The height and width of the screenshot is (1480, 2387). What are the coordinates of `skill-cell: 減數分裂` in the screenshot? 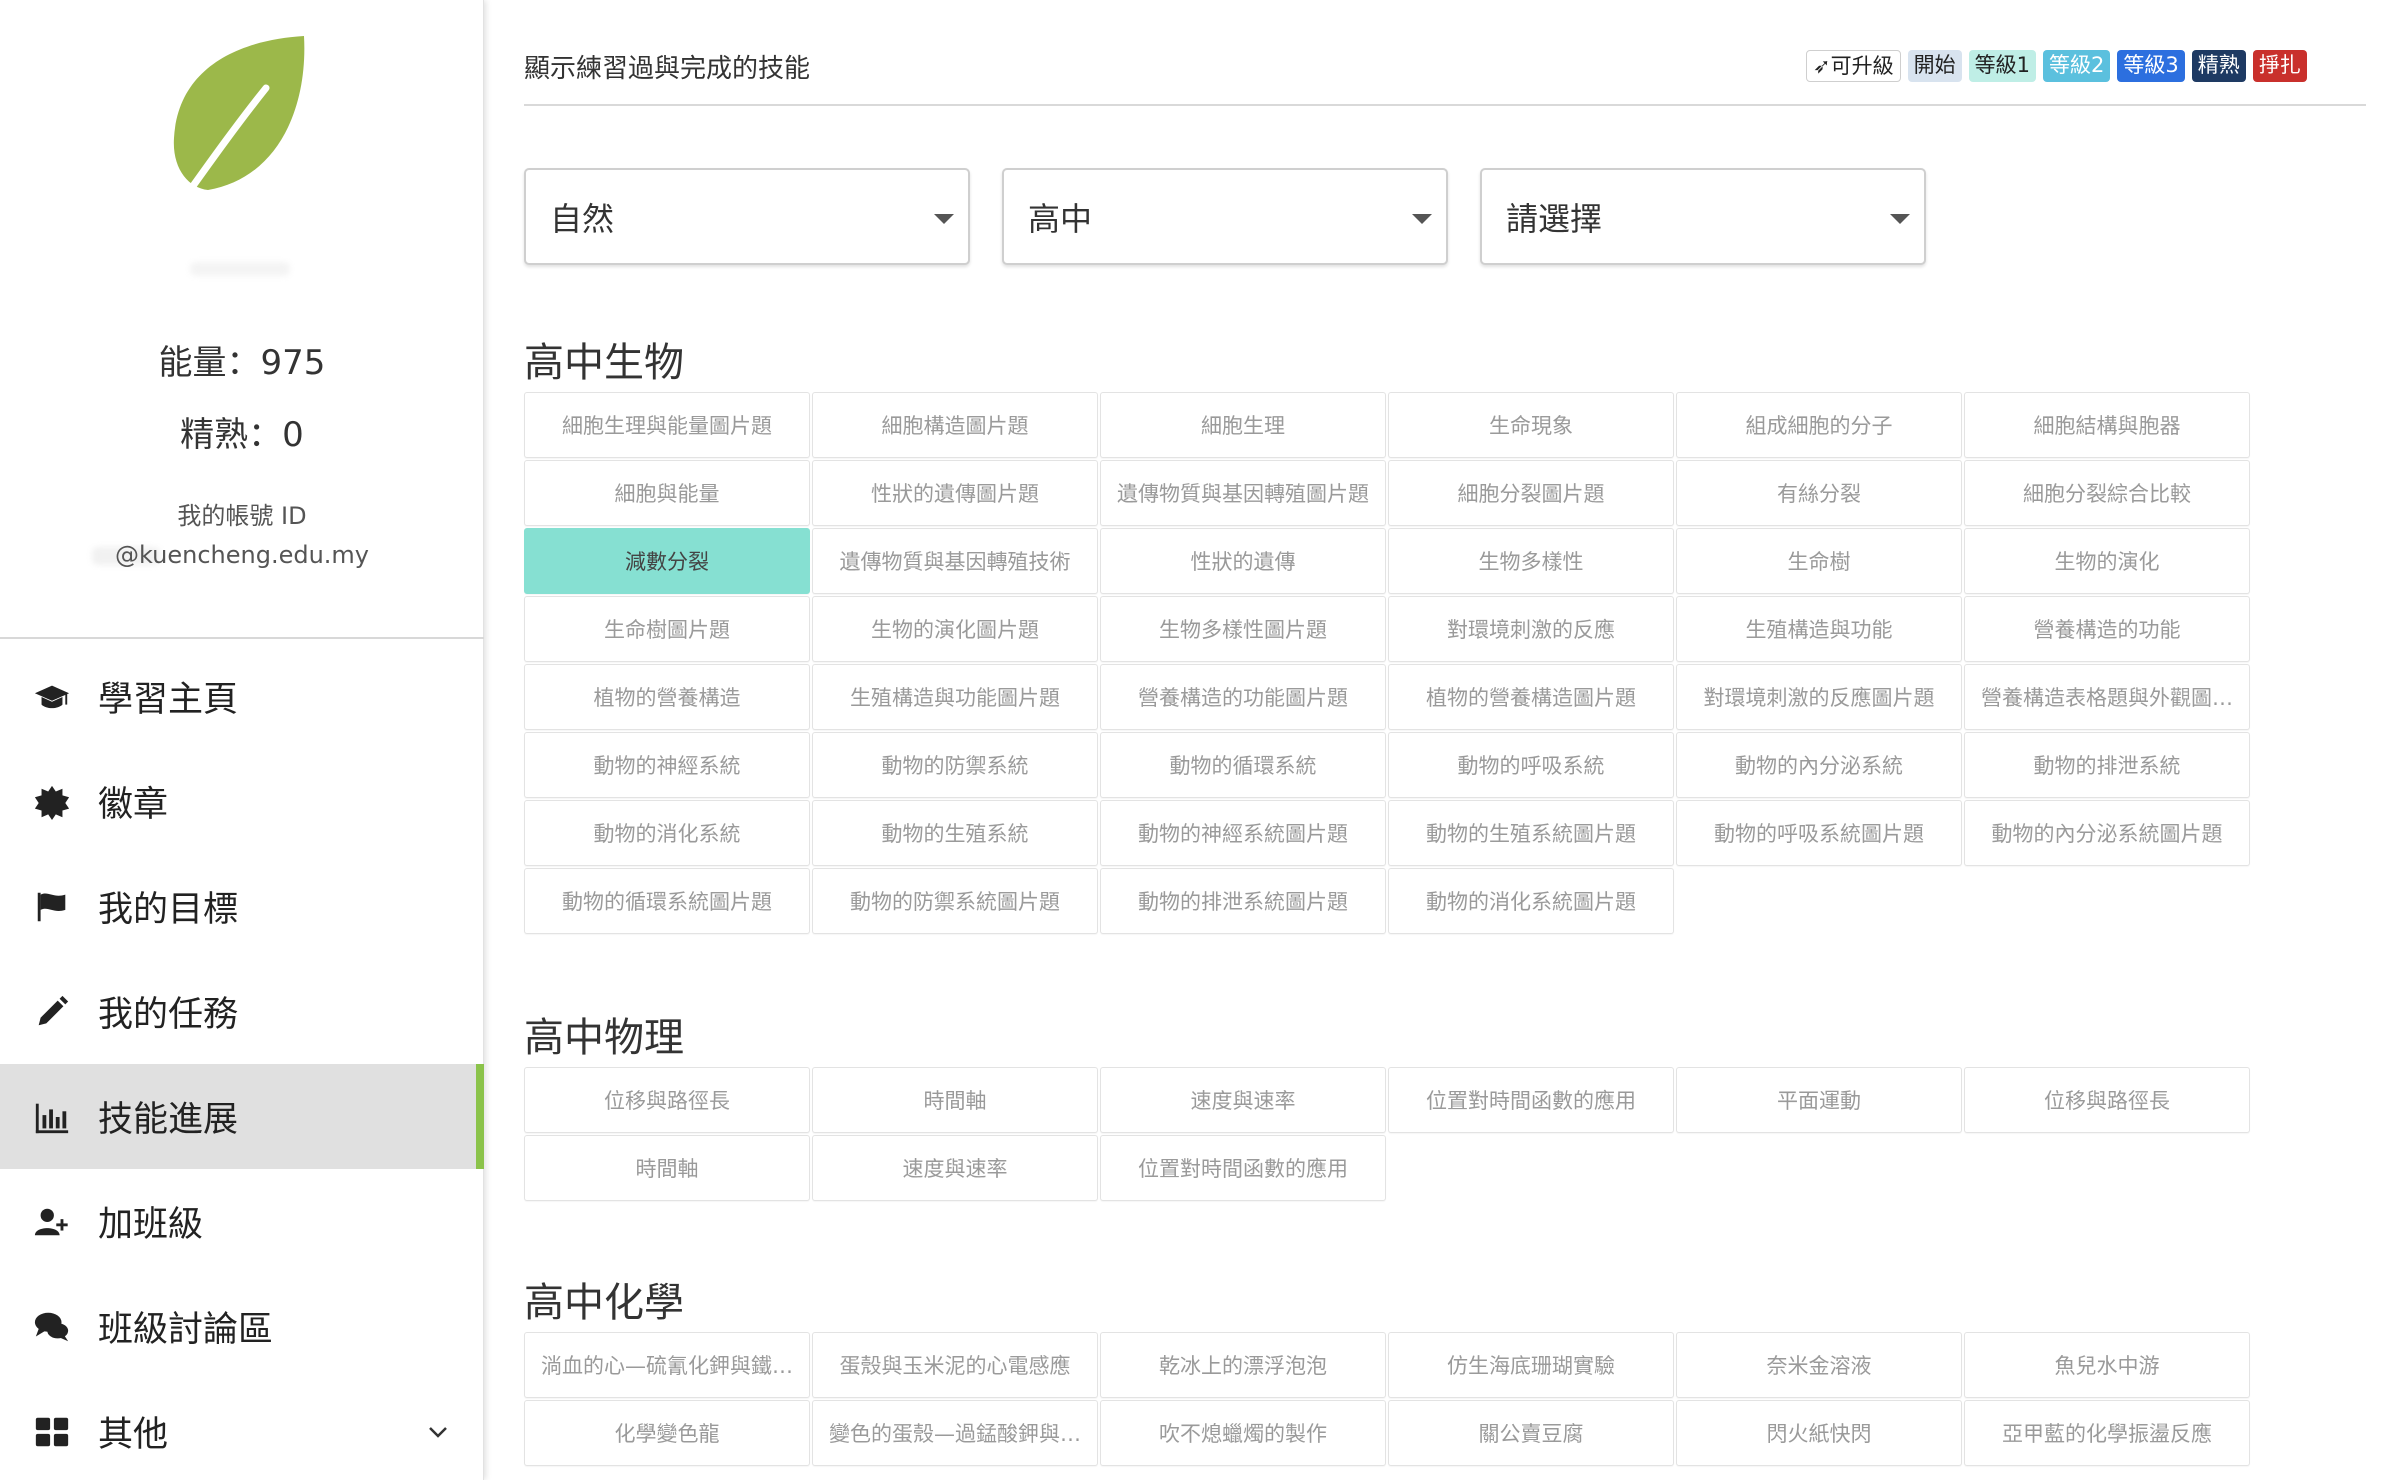 It's located at (667, 561).